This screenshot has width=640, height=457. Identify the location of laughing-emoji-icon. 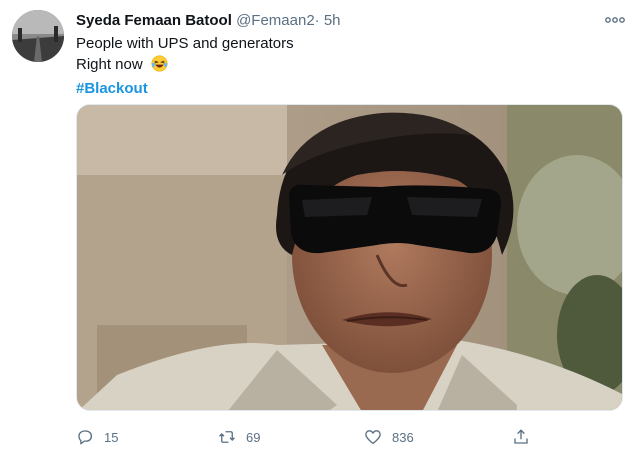
(159, 66).